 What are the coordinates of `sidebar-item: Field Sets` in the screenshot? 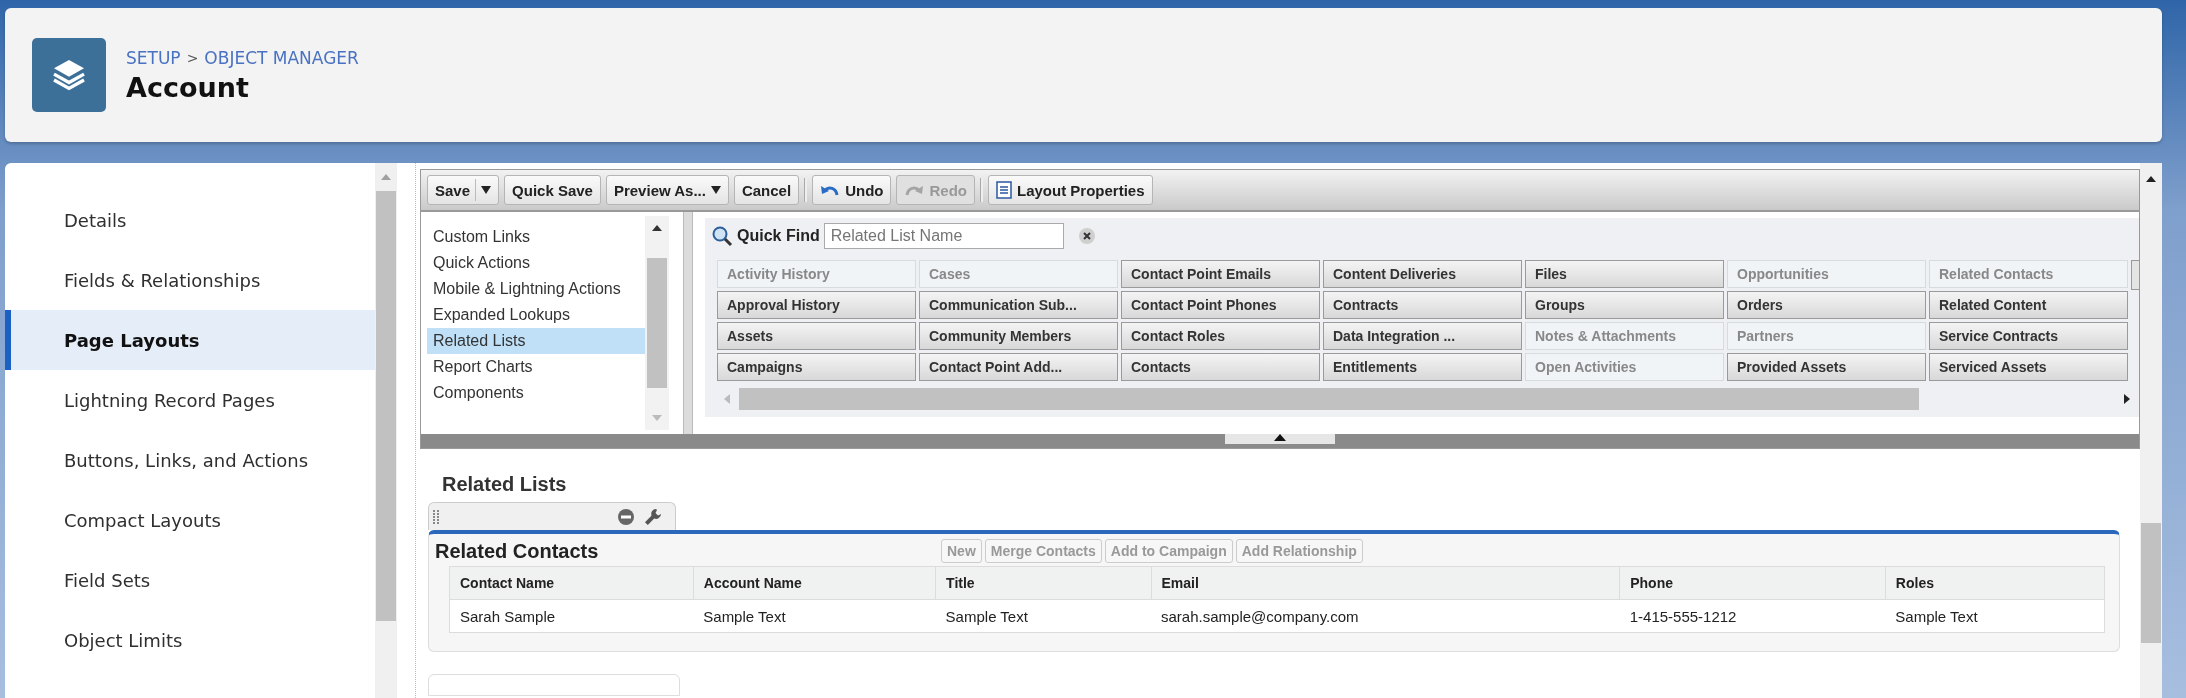 It's located at (190, 580).